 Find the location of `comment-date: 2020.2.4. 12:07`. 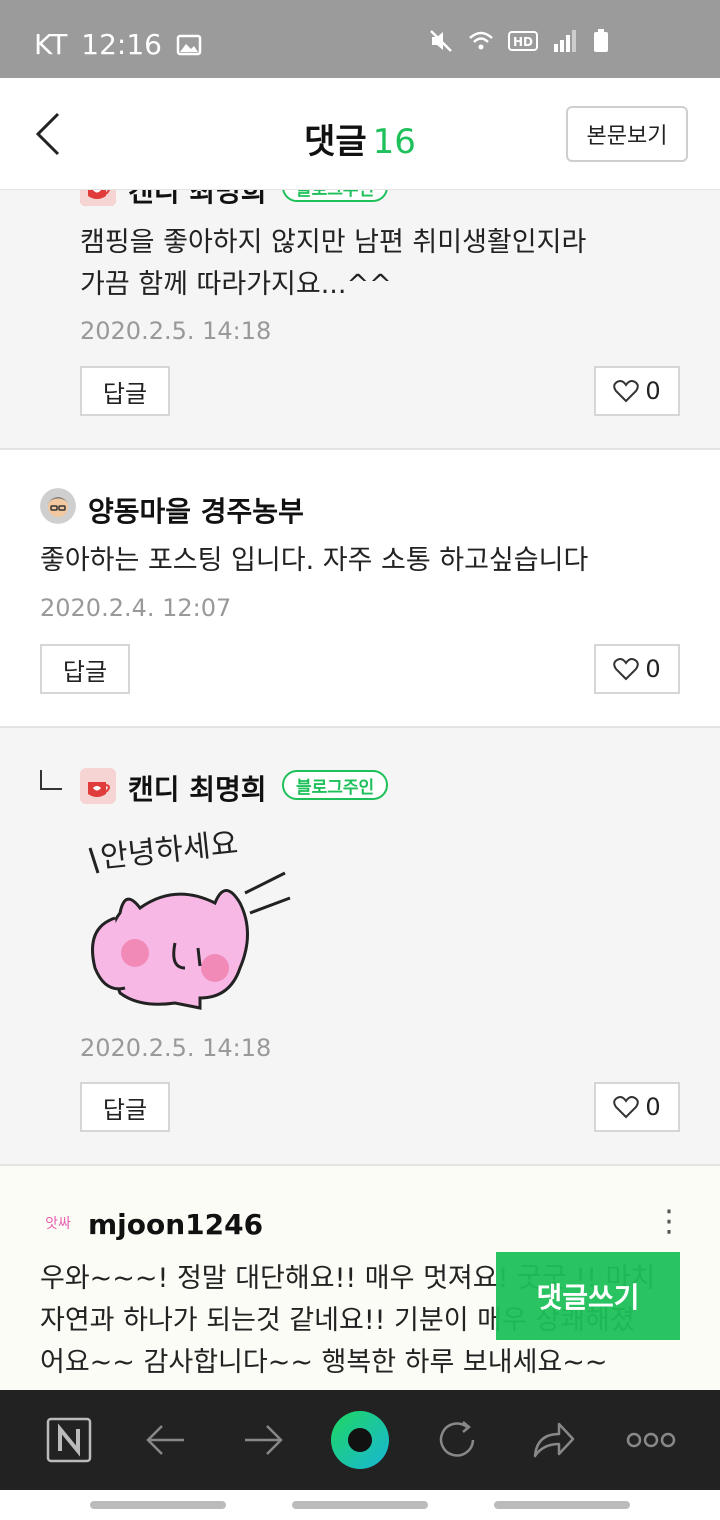

comment-date: 2020.2.4. 12:07 is located at coordinates (136, 608).